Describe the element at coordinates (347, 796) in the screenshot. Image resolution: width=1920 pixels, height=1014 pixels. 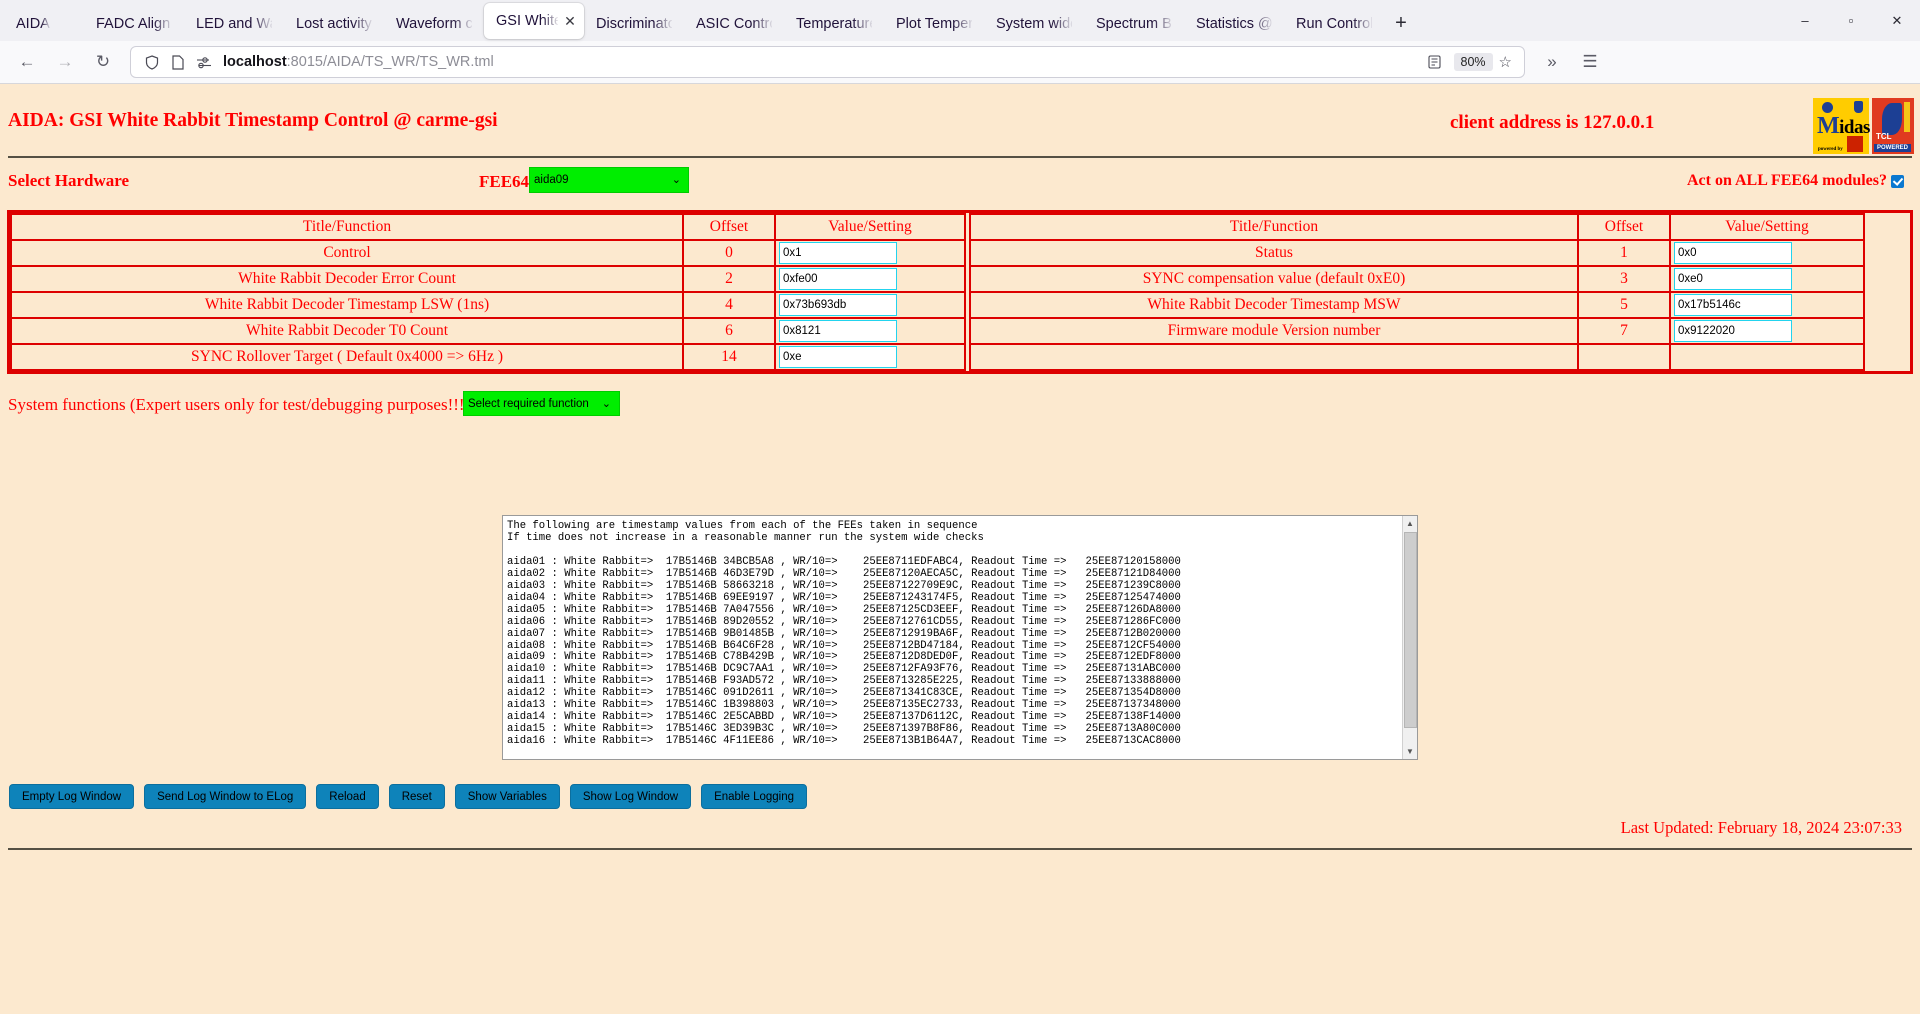
I see `reload-button: Reload` at that location.